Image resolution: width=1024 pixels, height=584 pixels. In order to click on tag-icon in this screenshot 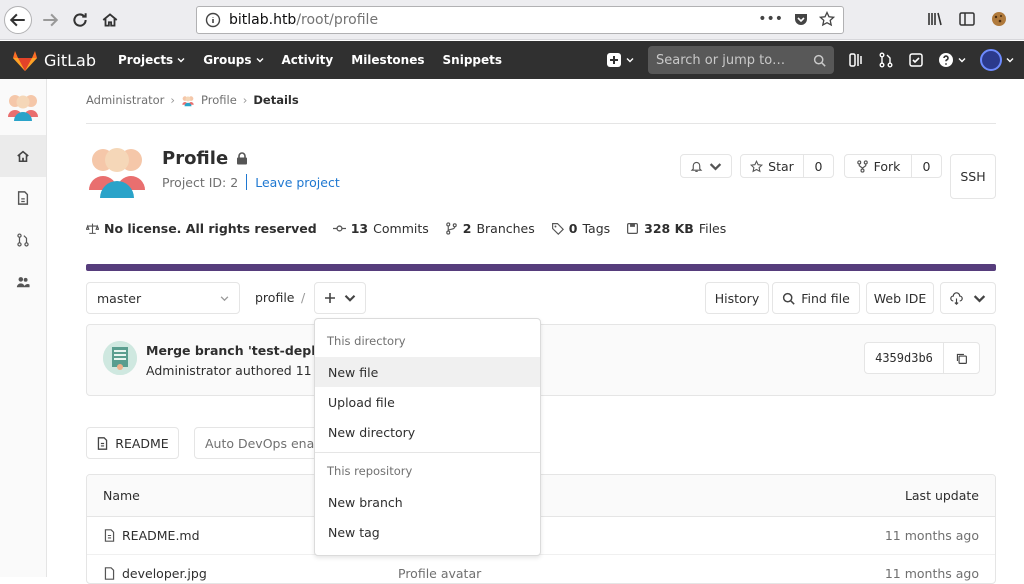, I will do `click(557, 229)`.